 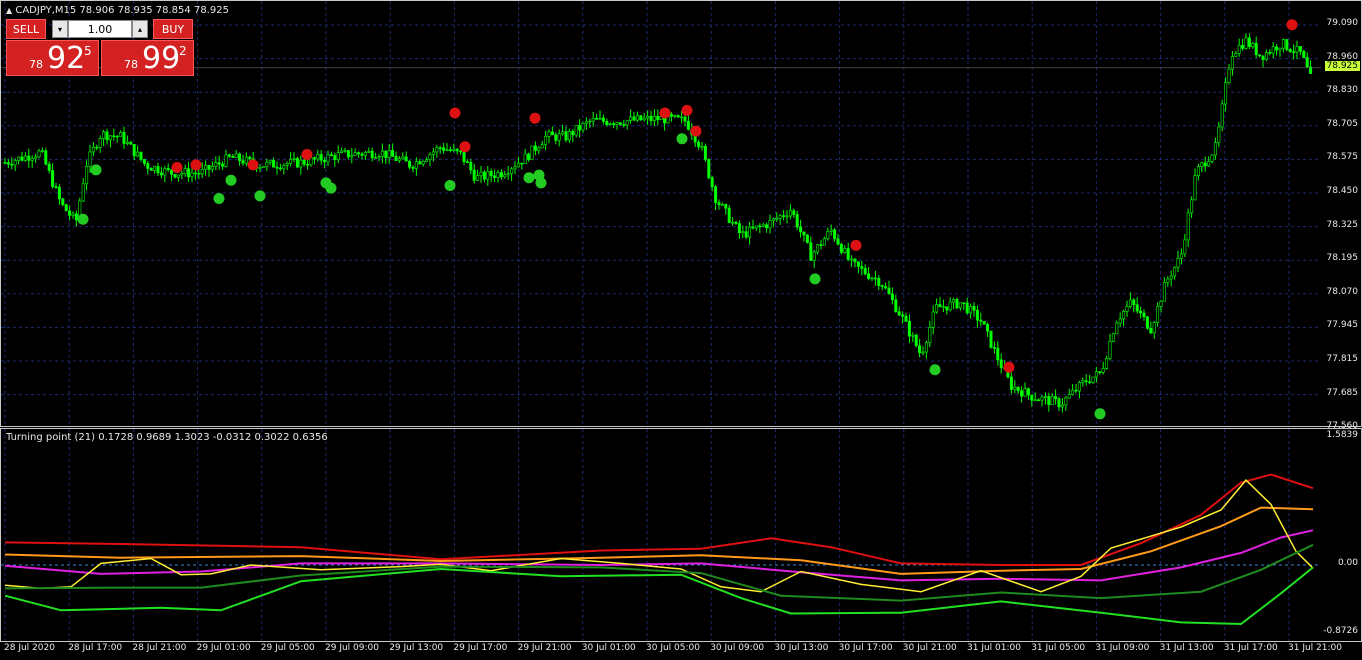 What do you see at coordinates (173, 29) in the screenshot?
I see `buy-button: BUY` at bounding box center [173, 29].